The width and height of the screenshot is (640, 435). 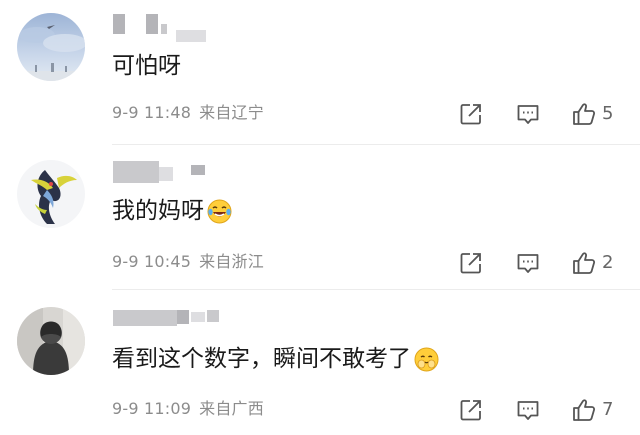 What do you see at coordinates (152, 261) in the screenshot?
I see `comment-date: 9-9 10:45` at bounding box center [152, 261].